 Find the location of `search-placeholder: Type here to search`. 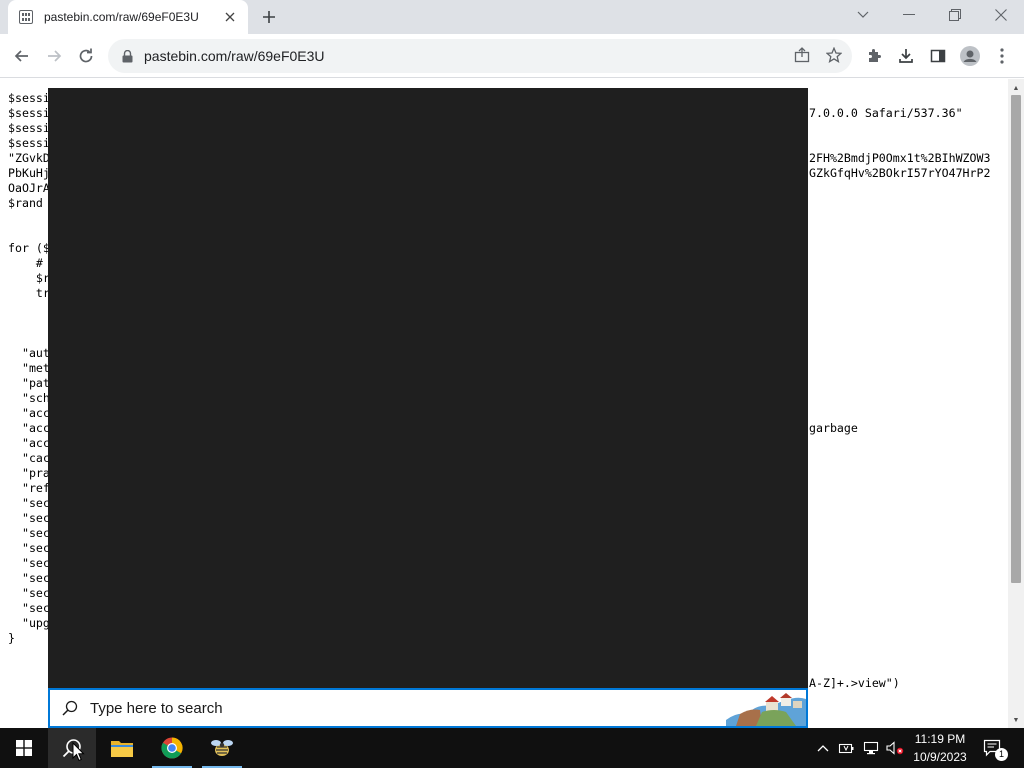

search-placeholder: Type here to search is located at coordinates (156, 708).